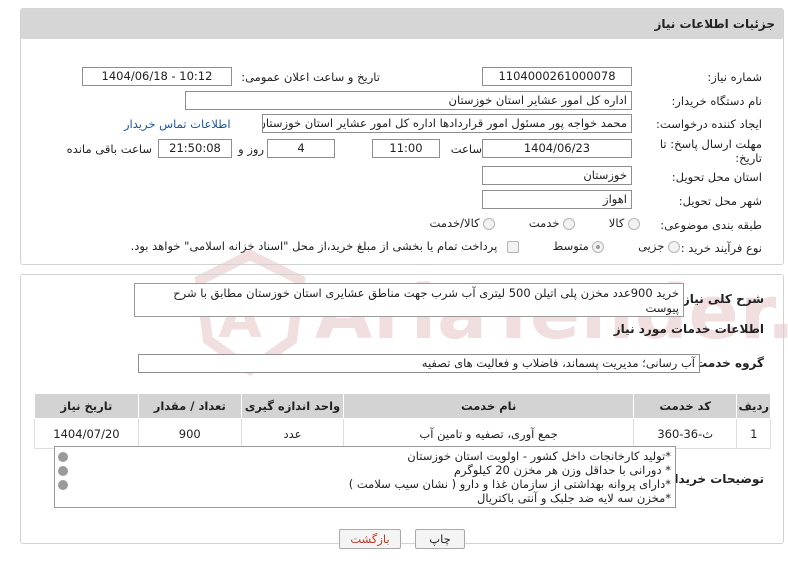  Describe the element at coordinates (189, 406) in the screenshot. I see `col-header-quantity: تعداد / مقدار` at that location.